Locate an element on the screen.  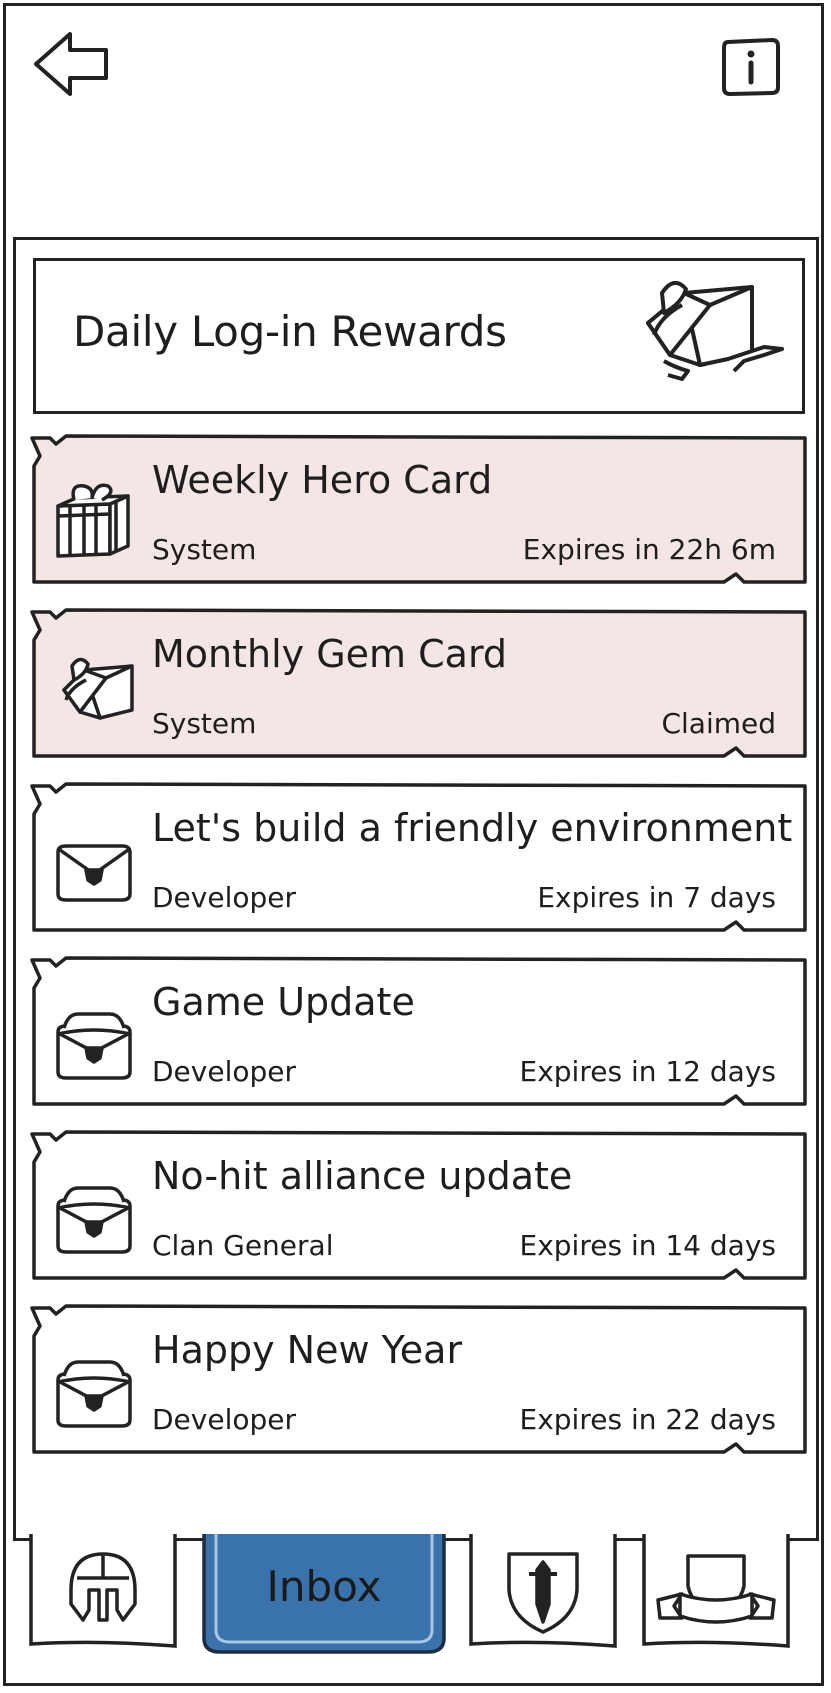
back-button is located at coordinates (72, 65).